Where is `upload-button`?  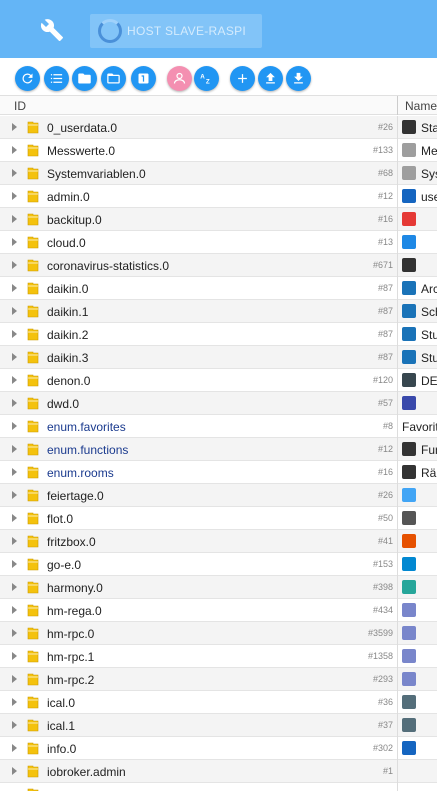 upload-button is located at coordinates (270, 78).